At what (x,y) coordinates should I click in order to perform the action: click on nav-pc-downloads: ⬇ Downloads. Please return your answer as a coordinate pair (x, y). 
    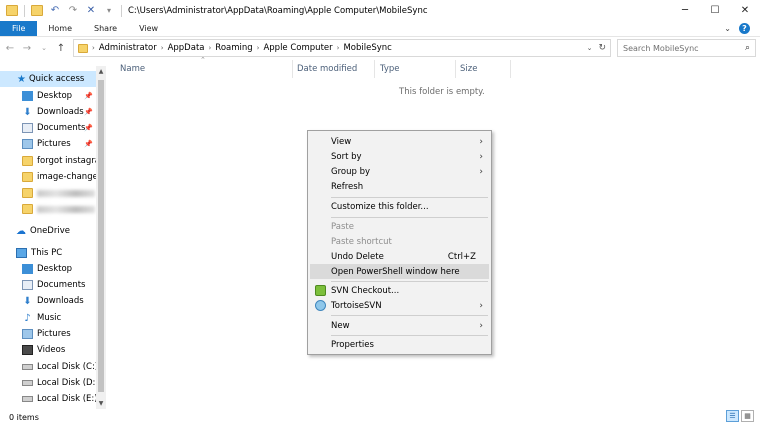
    Looking at the image, I should click on (48, 301).